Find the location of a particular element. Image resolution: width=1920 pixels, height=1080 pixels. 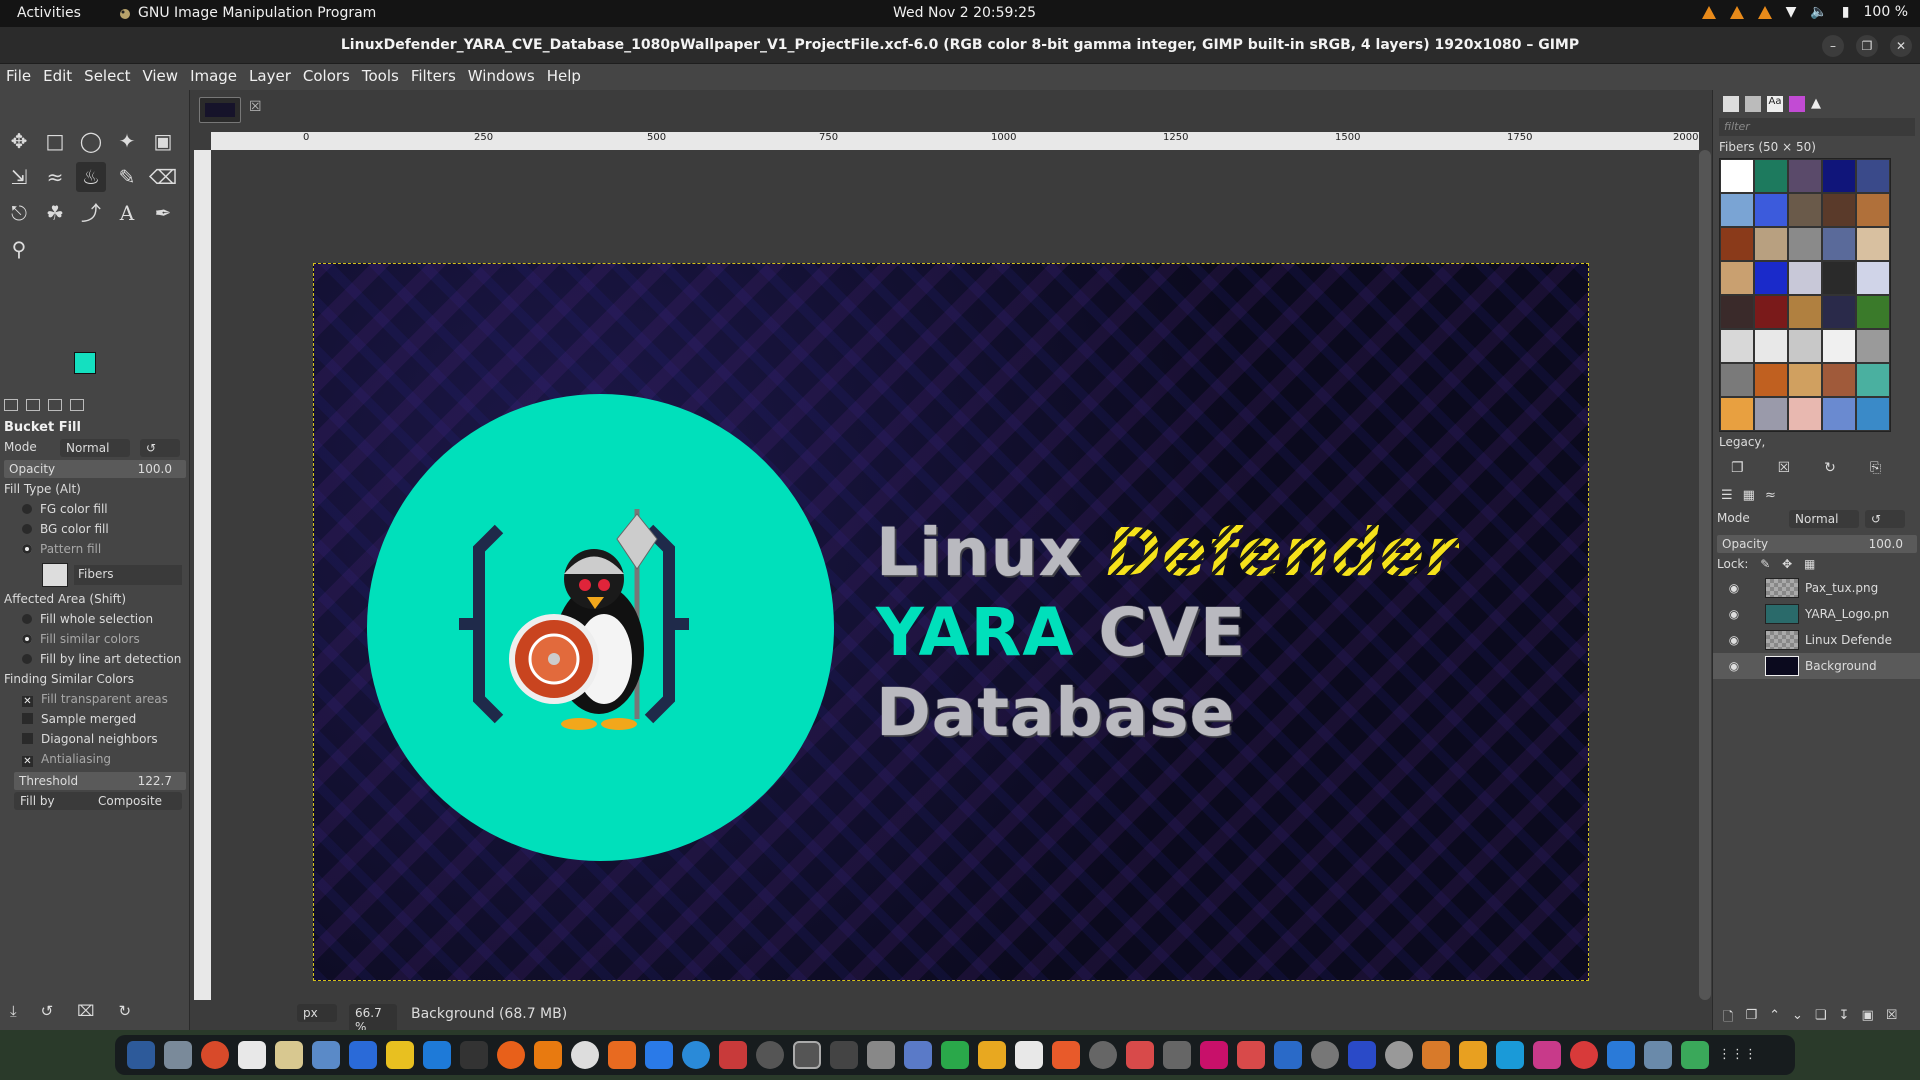

channels-tab-icon: ▦ is located at coordinates (1749, 495).